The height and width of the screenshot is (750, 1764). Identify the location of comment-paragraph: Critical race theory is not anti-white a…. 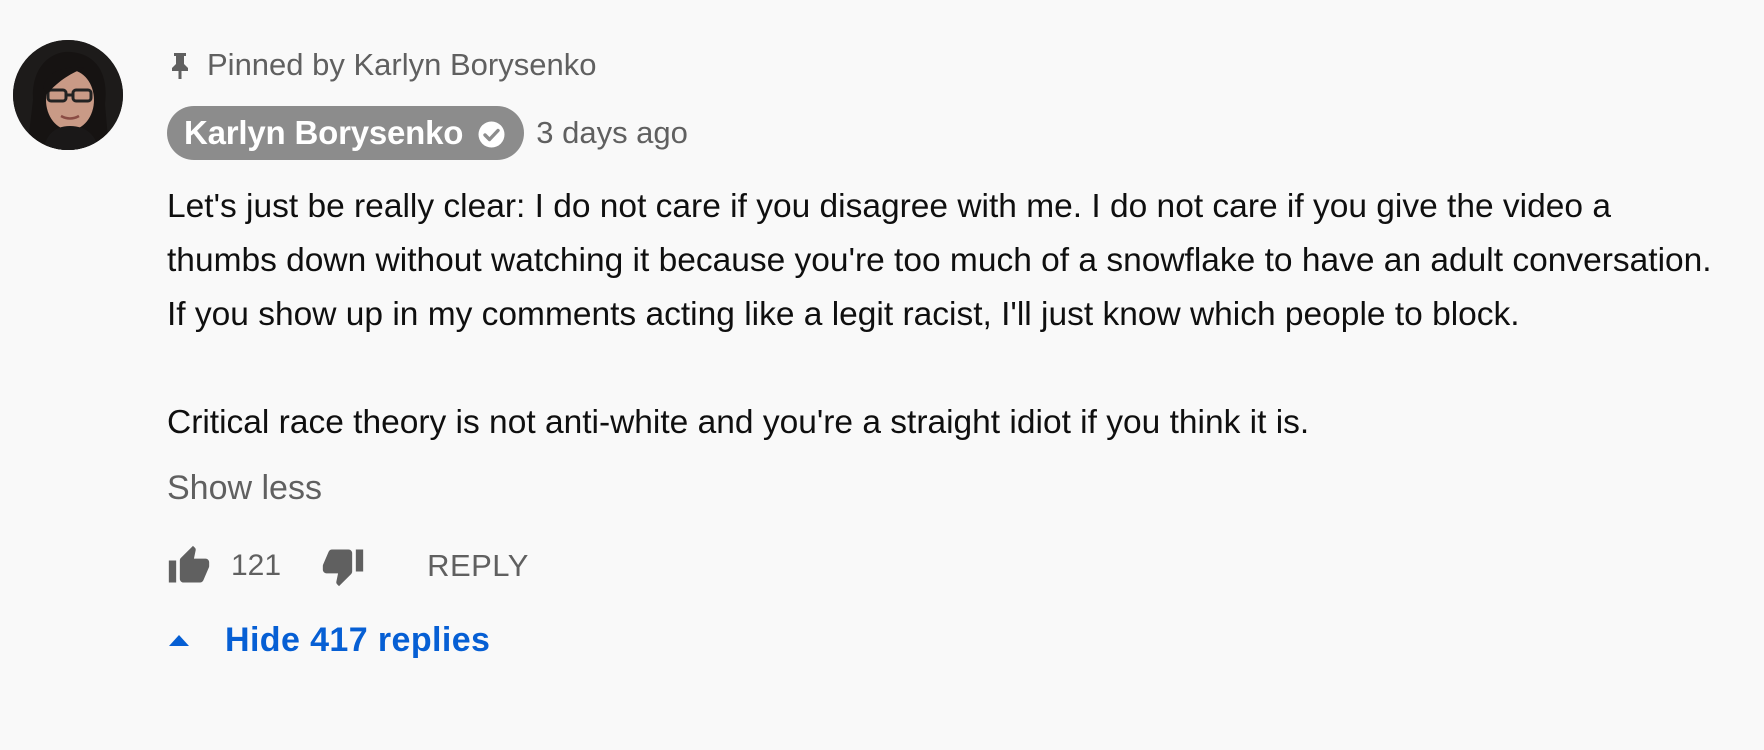
(738, 422).